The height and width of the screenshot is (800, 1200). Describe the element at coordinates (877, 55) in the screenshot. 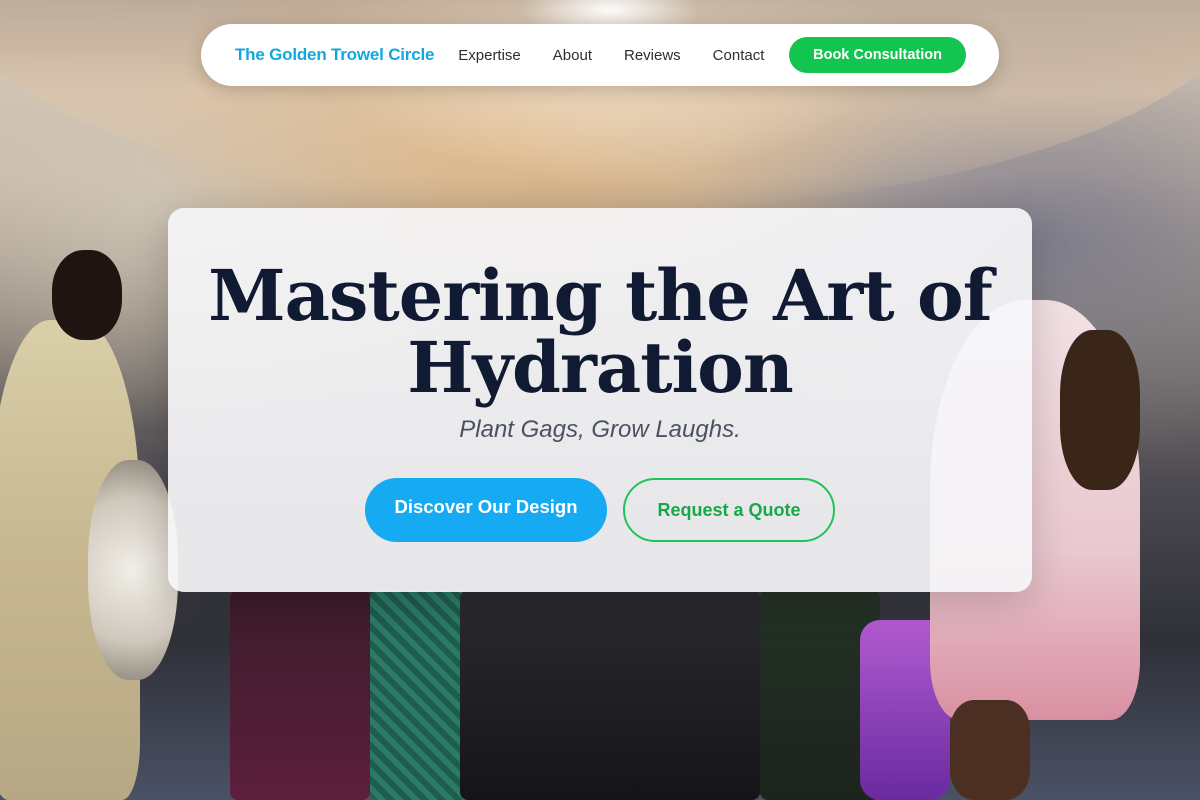

I see `book-consultation-button: Book Consultation` at that location.